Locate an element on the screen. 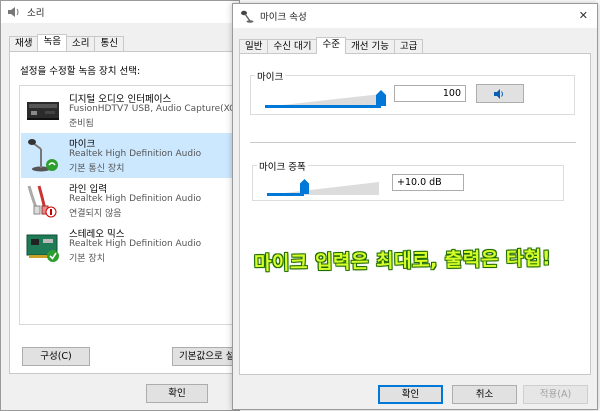  speaker-icon is located at coordinates (13, 12).